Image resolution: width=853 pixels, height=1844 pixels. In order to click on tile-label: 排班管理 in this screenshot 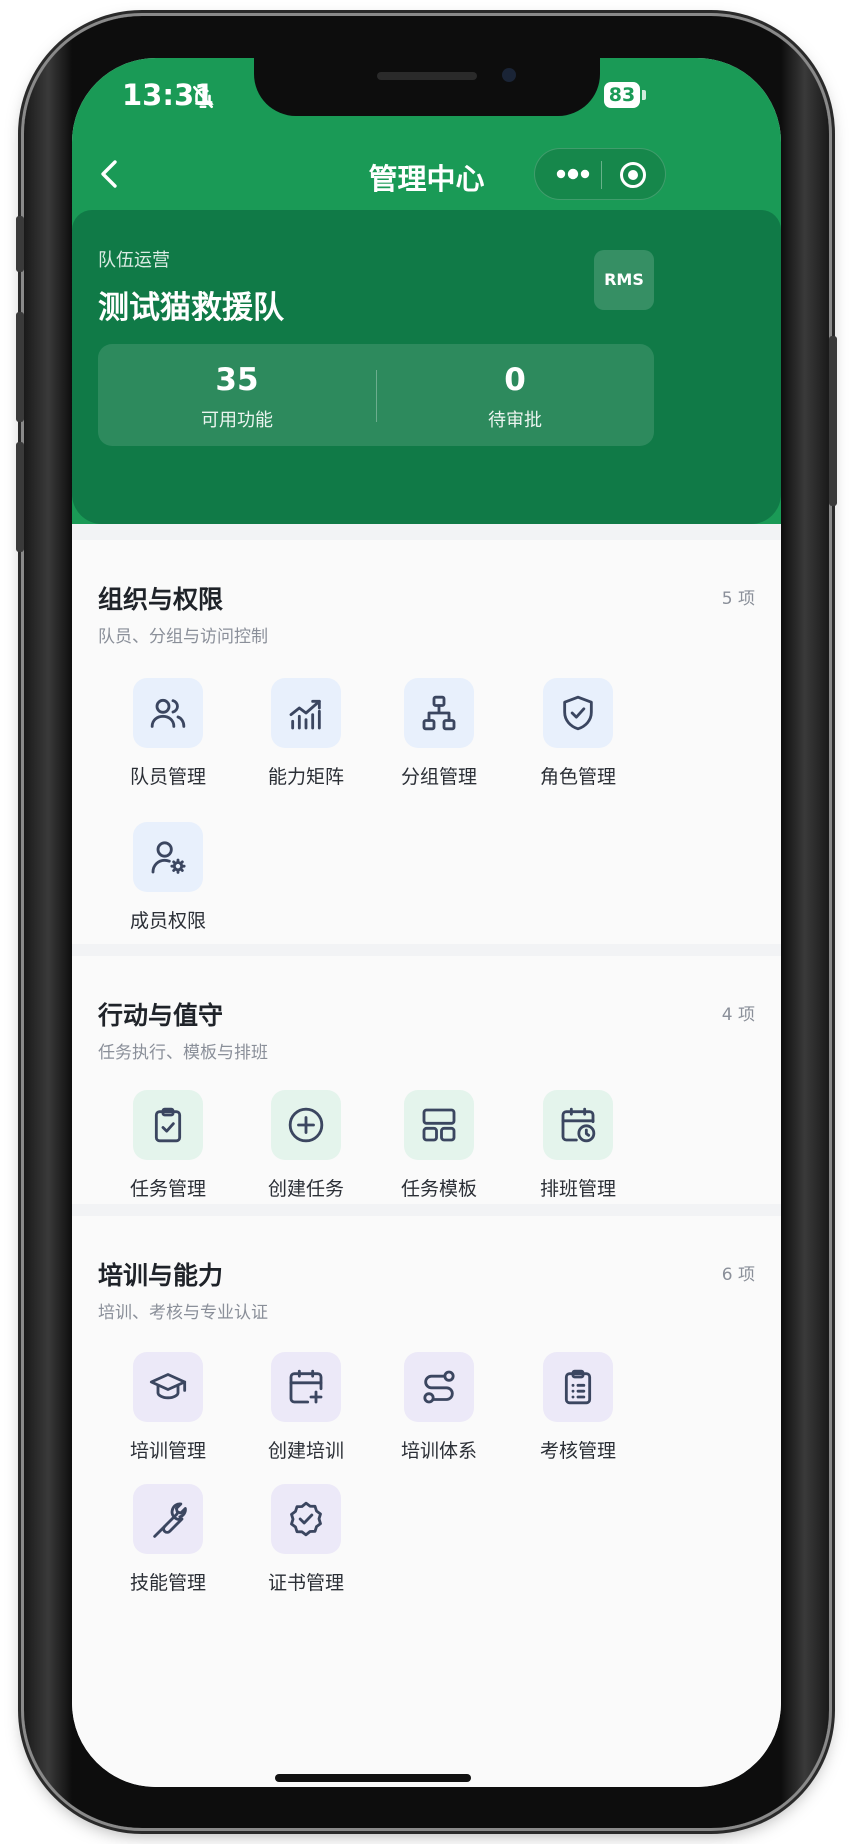, I will do `click(577, 1189)`.